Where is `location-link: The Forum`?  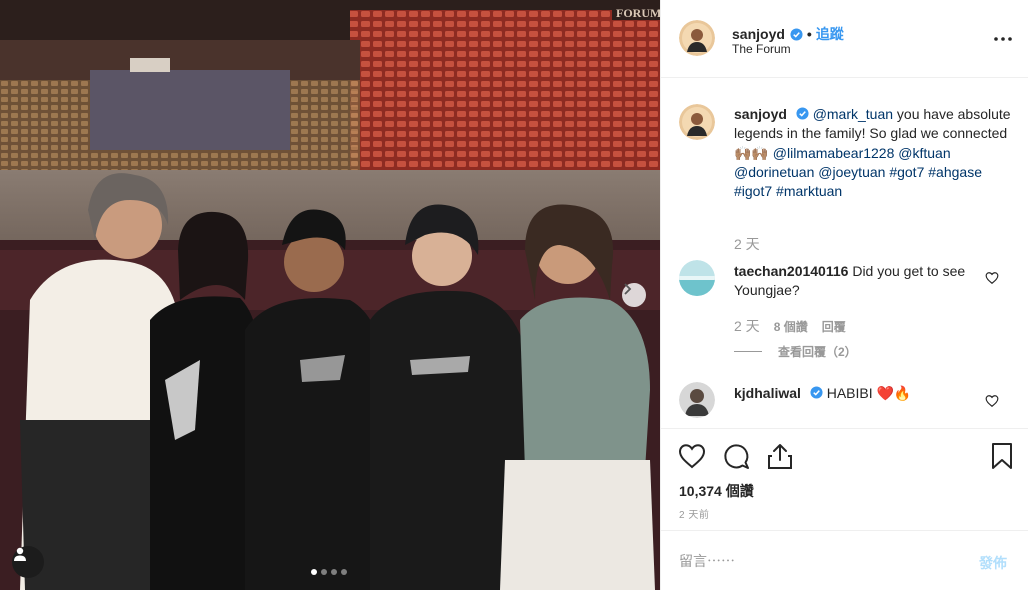 location-link: The Forum is located at coordinates (761, 49).